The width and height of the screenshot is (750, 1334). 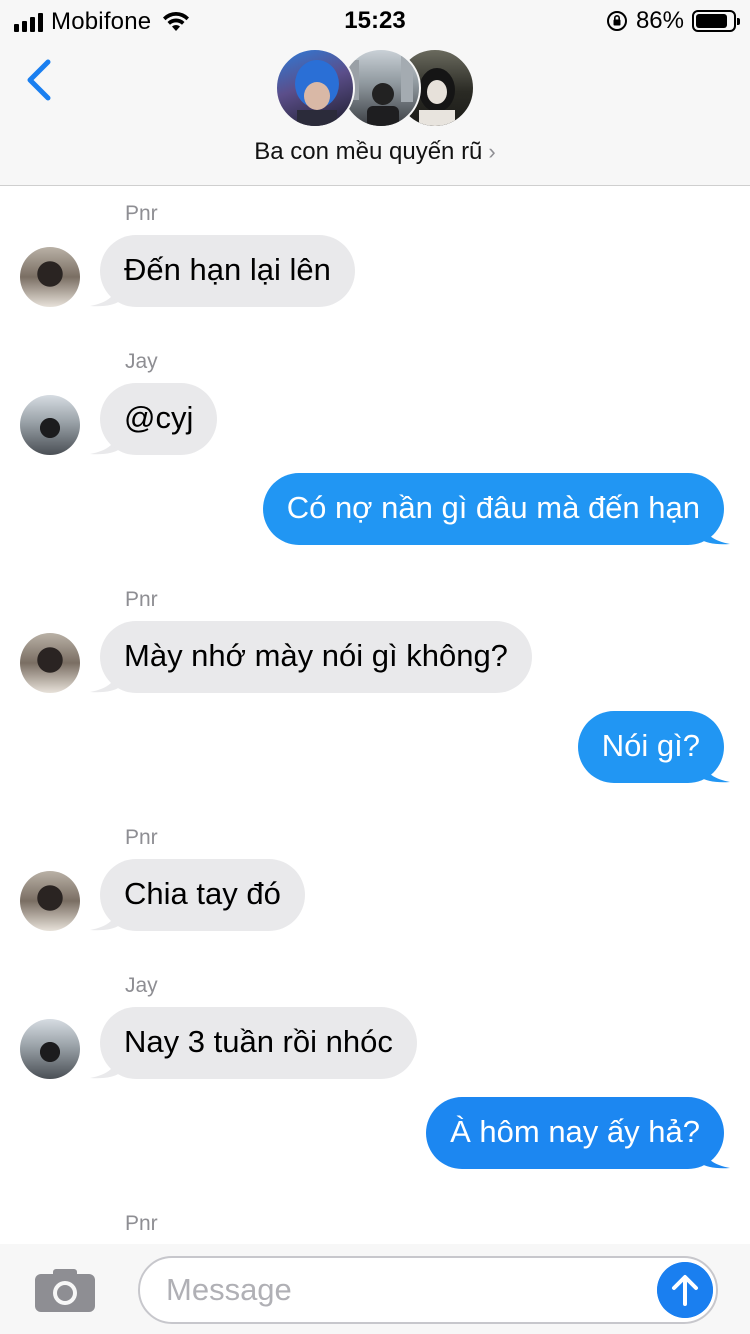 I want to click on message-bubble-outgoing: À hôm nay ấy hả?, so click(x=575, y=1133).